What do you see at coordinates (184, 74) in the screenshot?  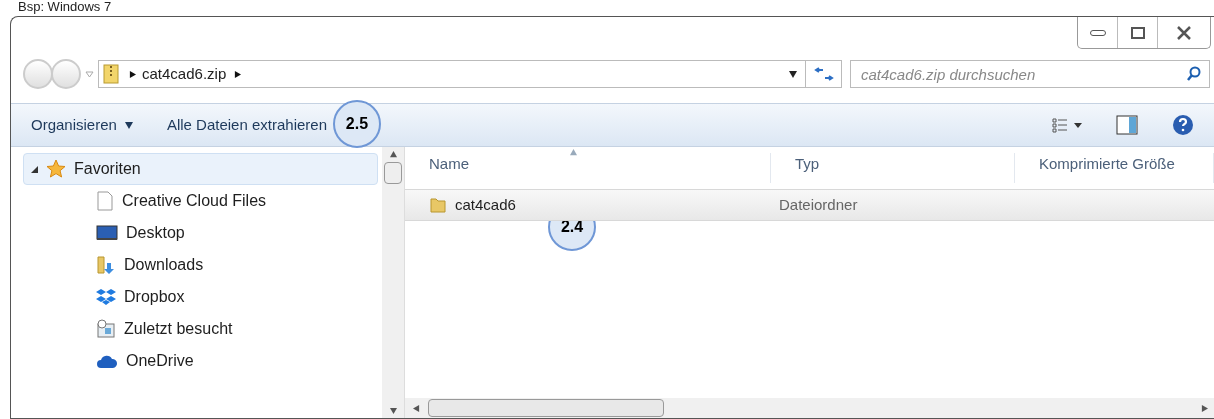 I see `breadcrumb-item: cat4cad6.zip` at bounding box center [184, 74].